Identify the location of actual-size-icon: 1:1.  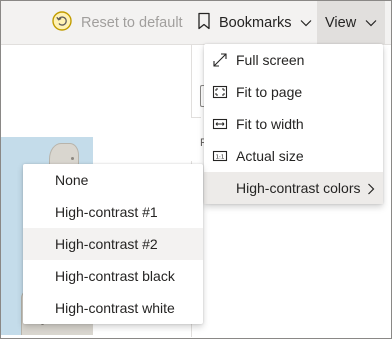
(220, 156).